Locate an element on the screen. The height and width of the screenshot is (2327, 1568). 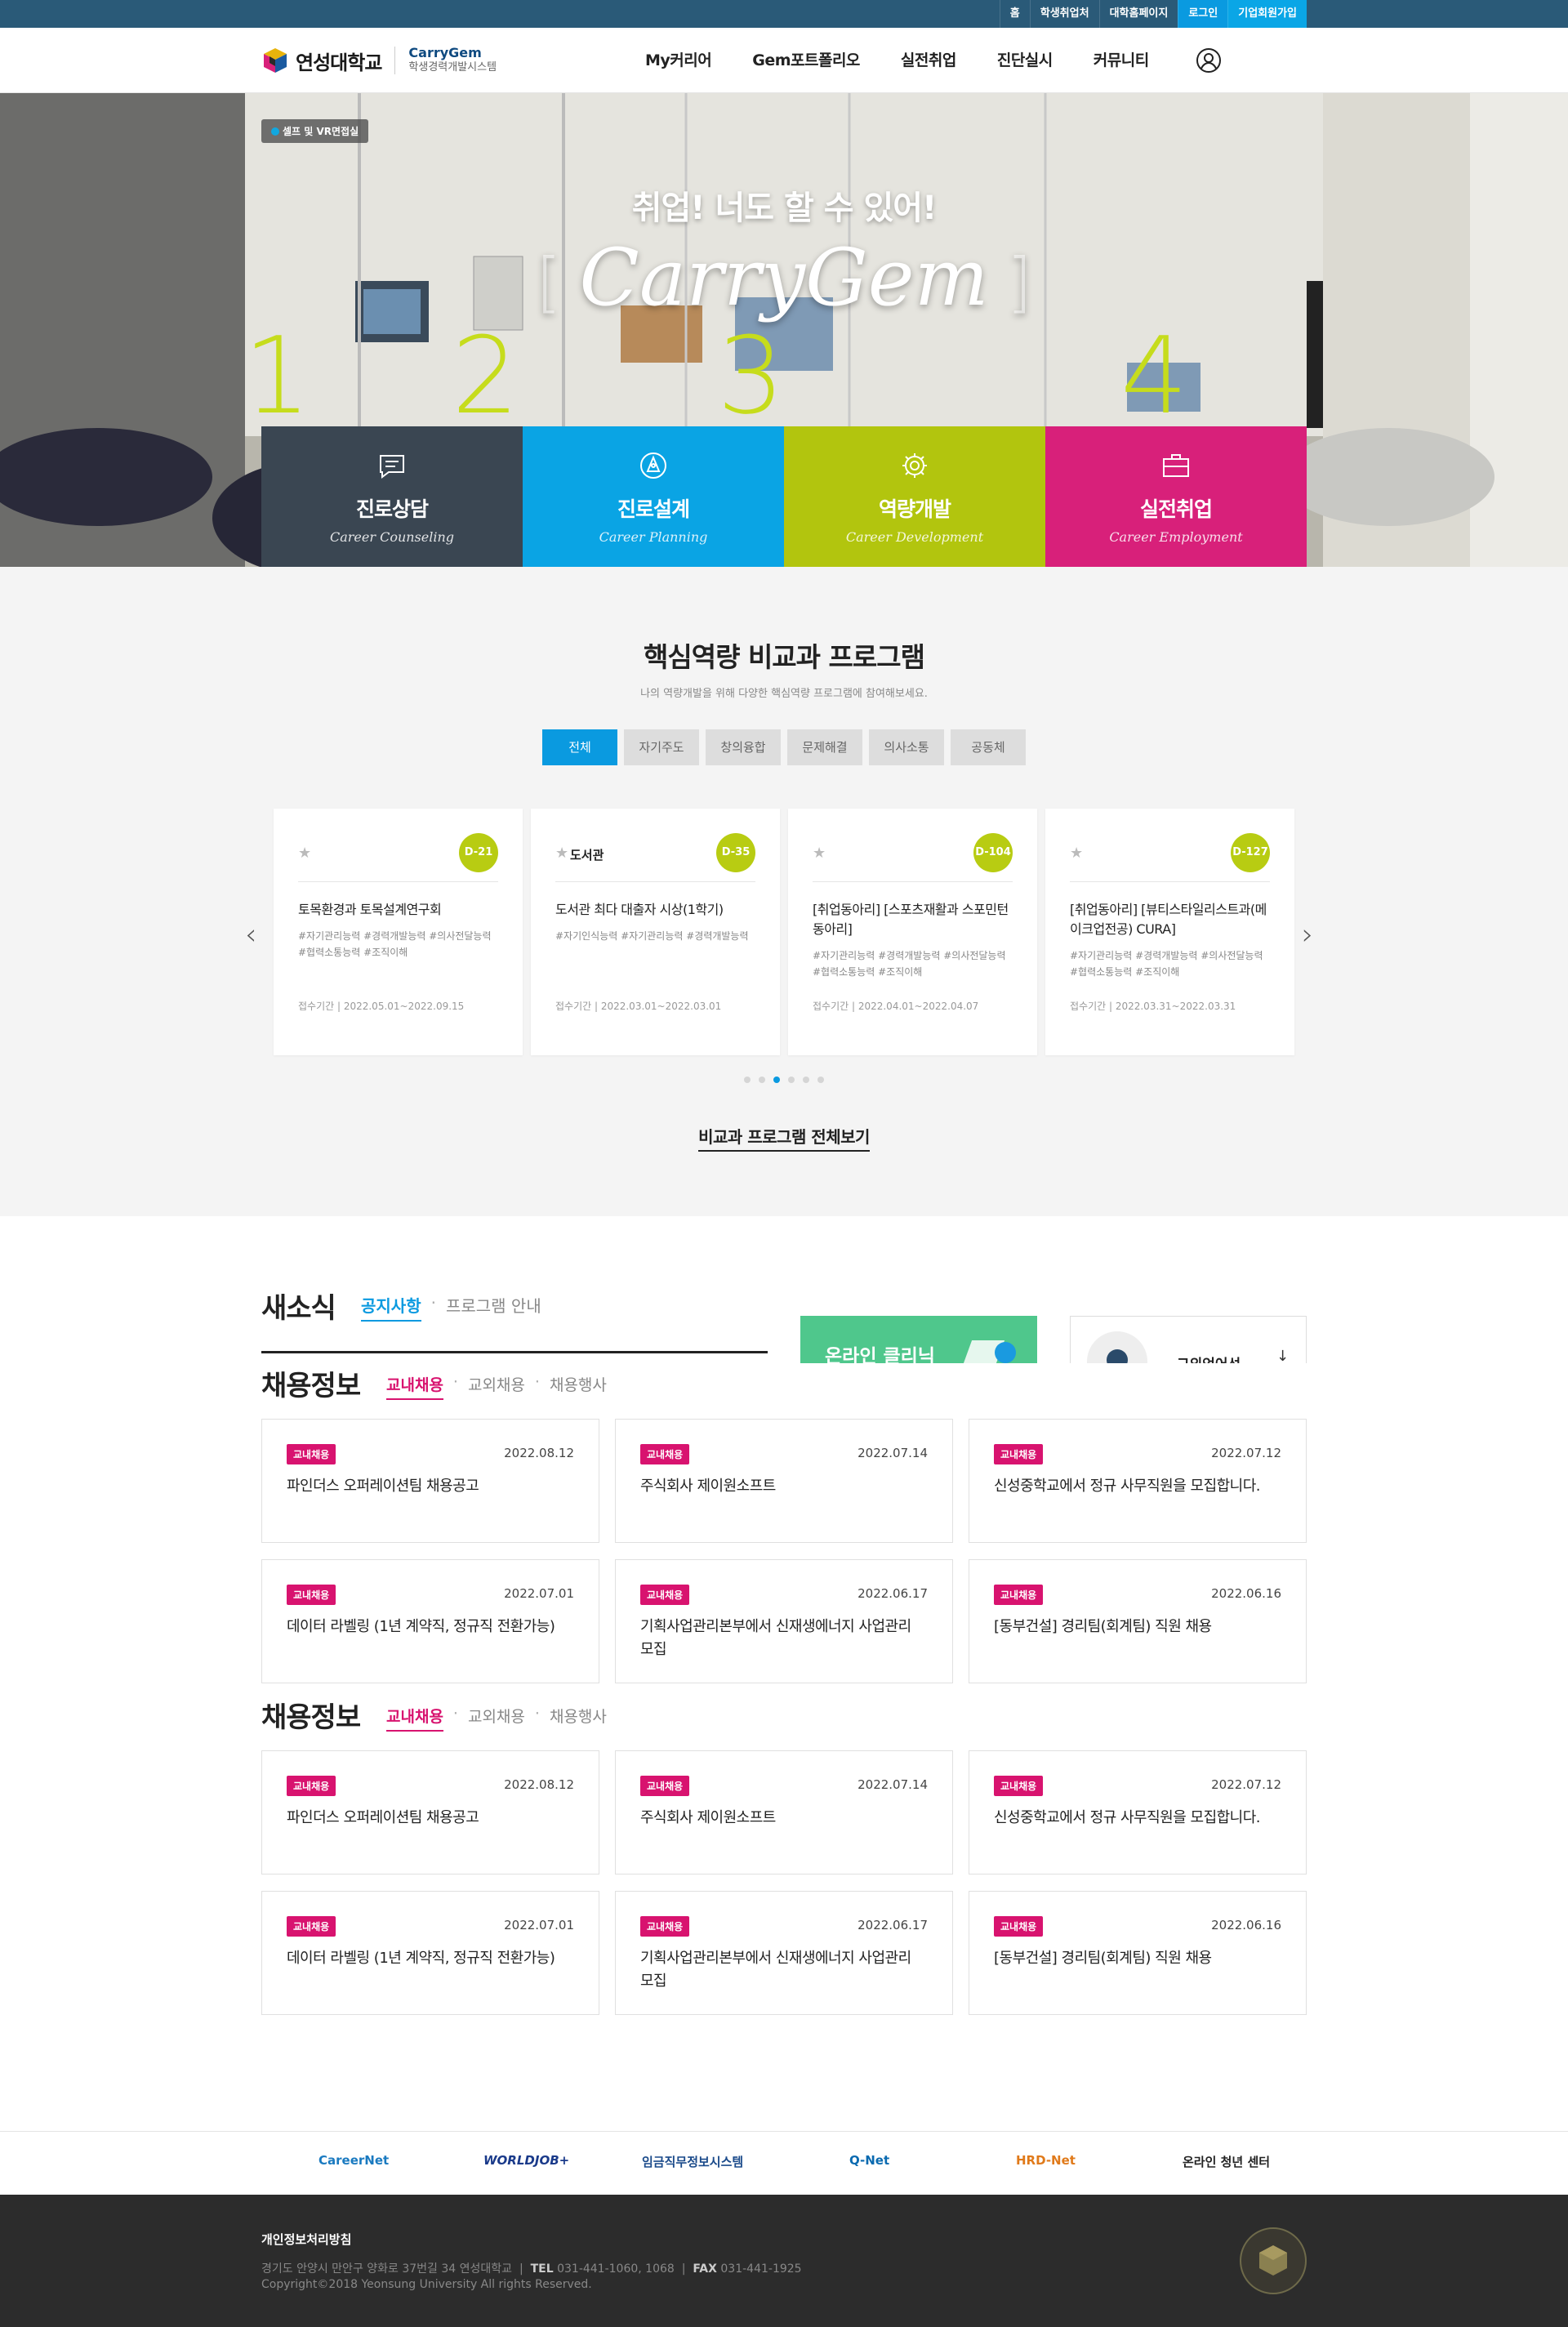
tab-communication: 의사소통 is located at coordinates (906, 747).